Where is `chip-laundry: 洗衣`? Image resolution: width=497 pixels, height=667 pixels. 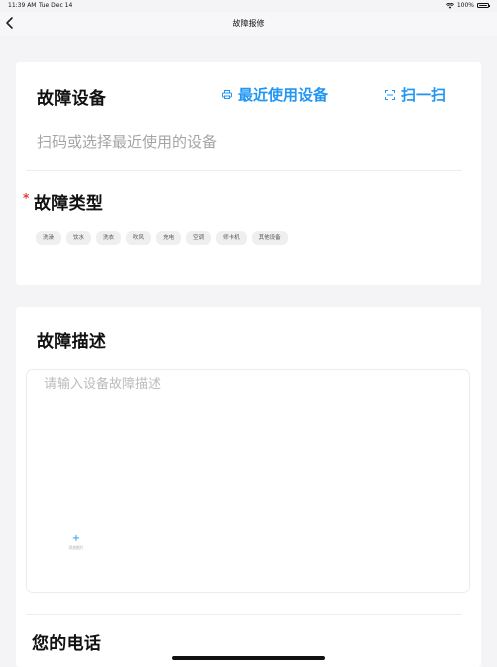 chip-laundry: 洗衣 is located at coordinates (109, 238).